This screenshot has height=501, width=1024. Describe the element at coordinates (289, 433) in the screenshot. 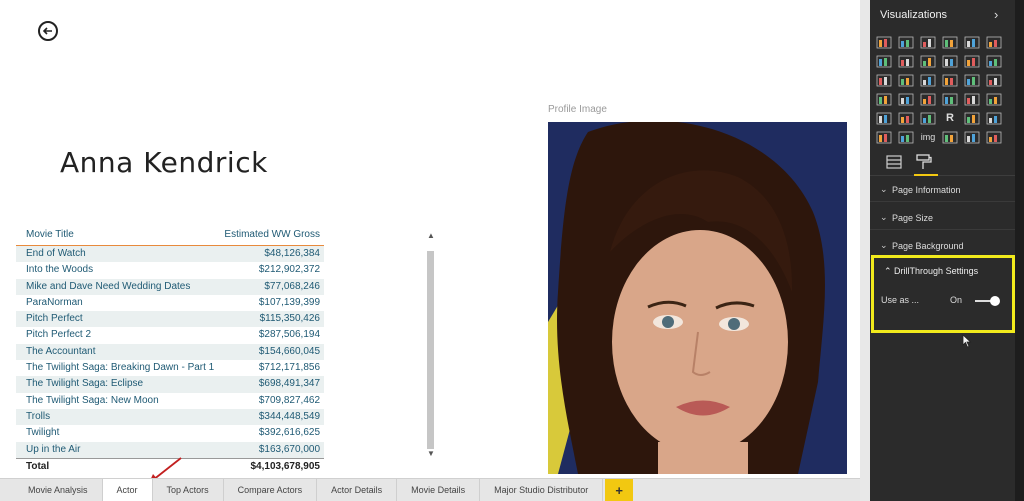

I see `gross-cell: $392,616,625` at that location.